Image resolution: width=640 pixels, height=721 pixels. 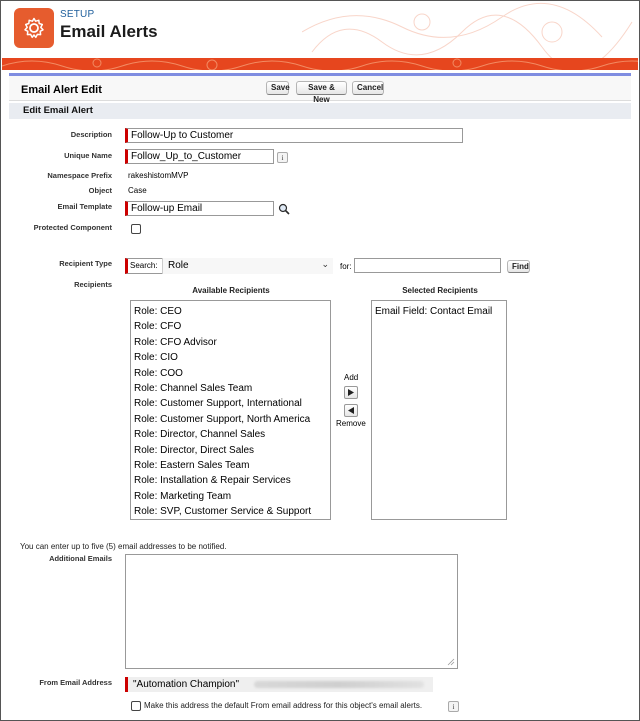 What do you see at coordinates (79, 175) in the screenshot?
I see `namespace-prefix-label: Namespace Prefix` at bounding box center [79, 175].